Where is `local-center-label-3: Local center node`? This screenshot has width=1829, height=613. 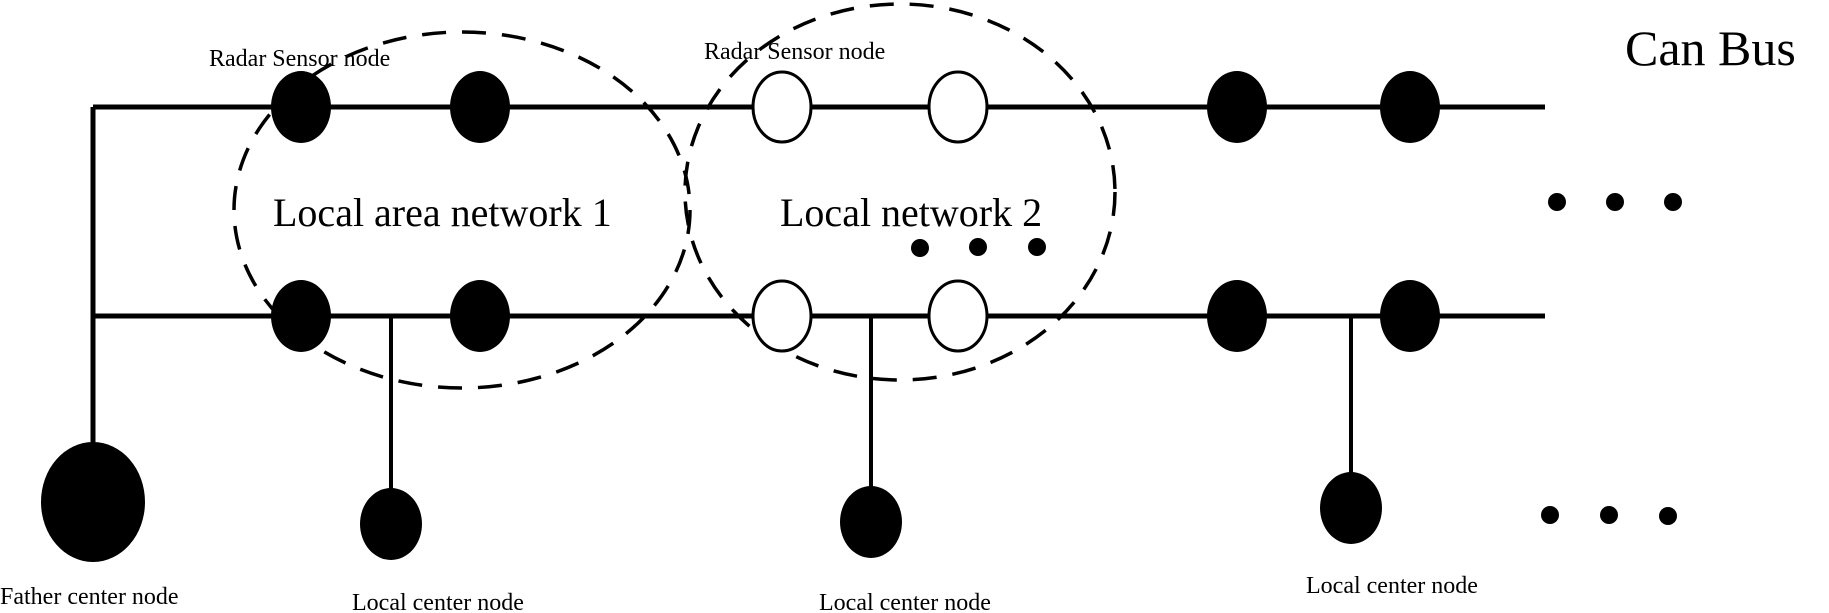
local-center-label-3: Local center node is located at coordinates (1392, 586).